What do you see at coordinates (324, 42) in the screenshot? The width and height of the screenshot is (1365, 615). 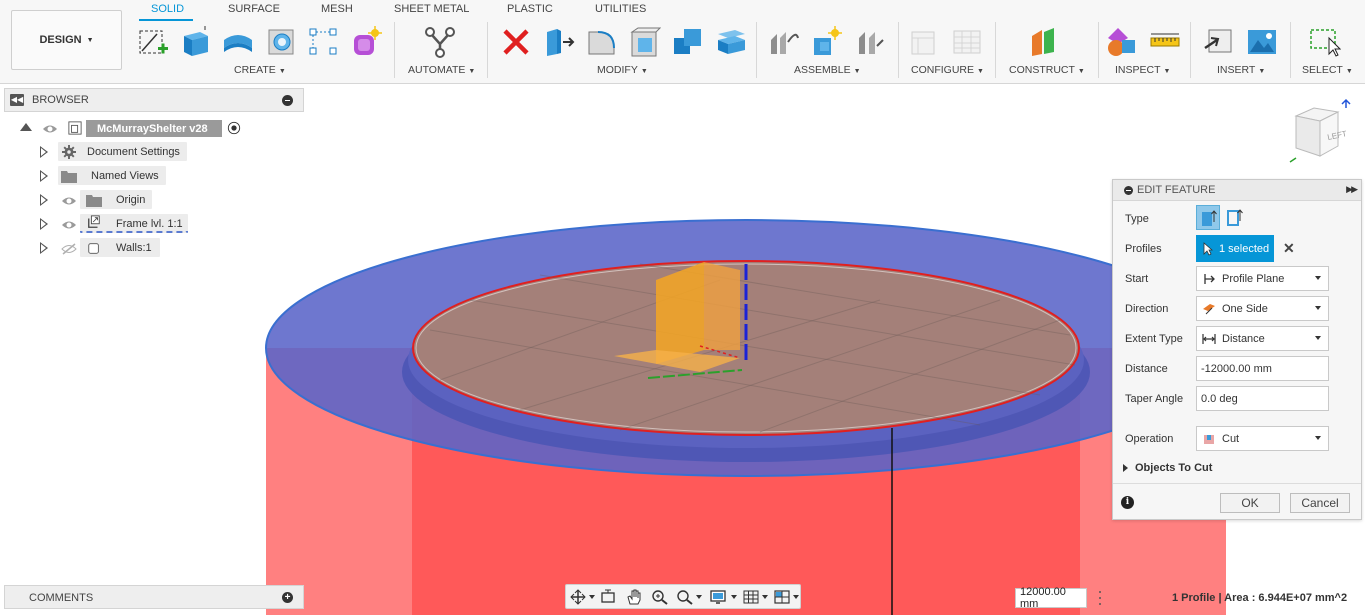 I see `pattern-icon` at bounding box center [324, 42].